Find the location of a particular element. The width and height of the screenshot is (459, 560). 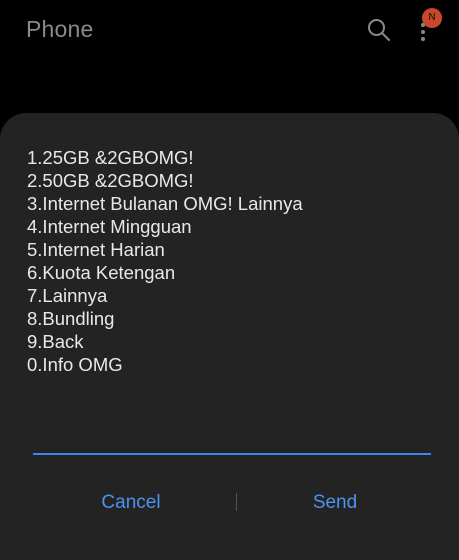

menu-item: 2.50GB &2GBOMG! is located at coordinates (110, 180).